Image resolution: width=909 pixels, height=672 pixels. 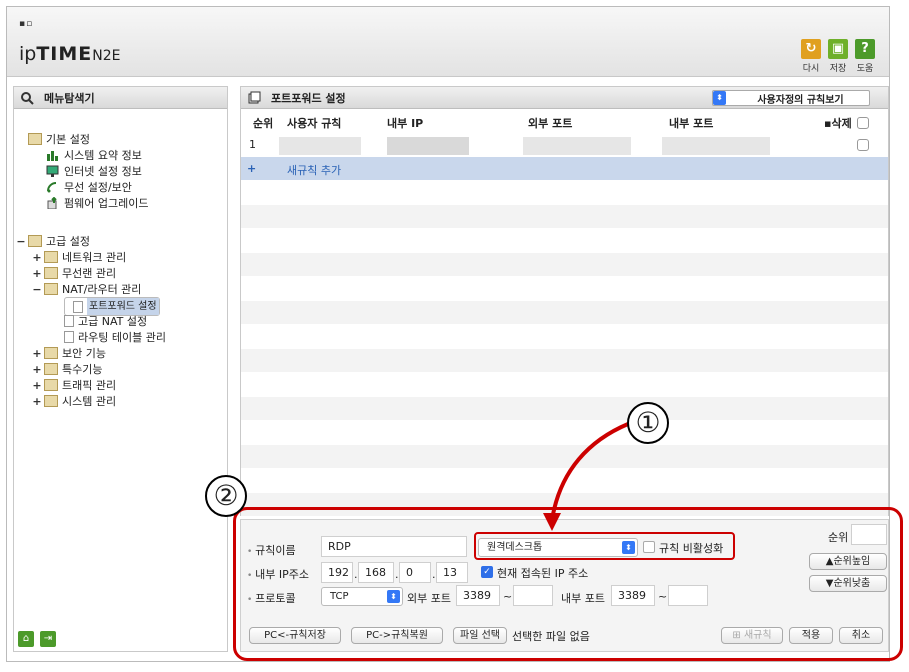 What do you see at coordinates (648, 423) in the screenshot?
I see `annotation-marker-one: ①` at bounding box center [648, 423].